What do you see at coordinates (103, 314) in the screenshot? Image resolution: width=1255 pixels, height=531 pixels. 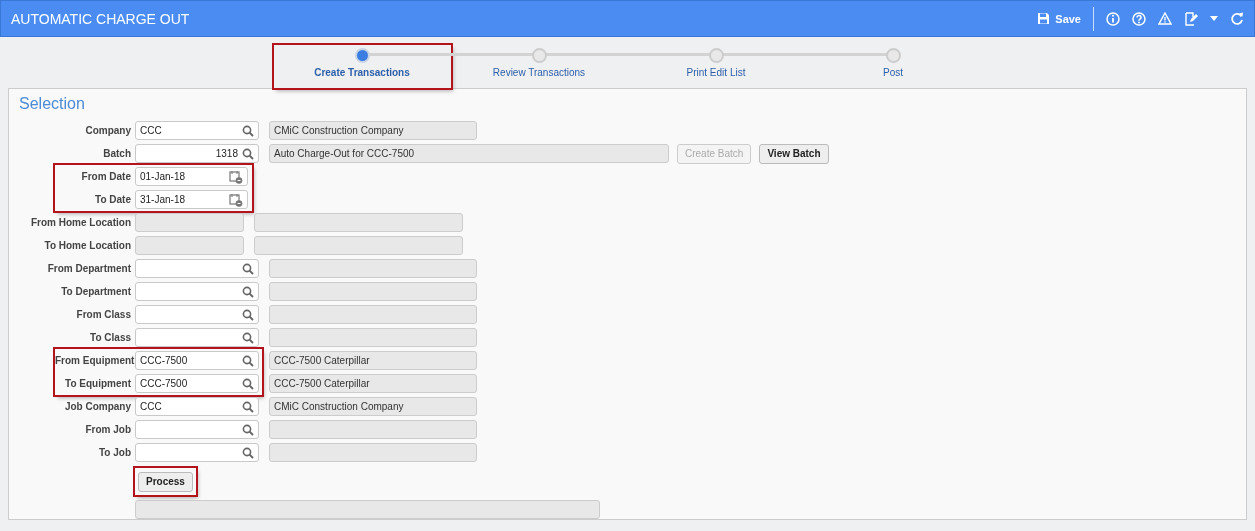 I see `field-label: From Class` at bounding box center [103, 314].